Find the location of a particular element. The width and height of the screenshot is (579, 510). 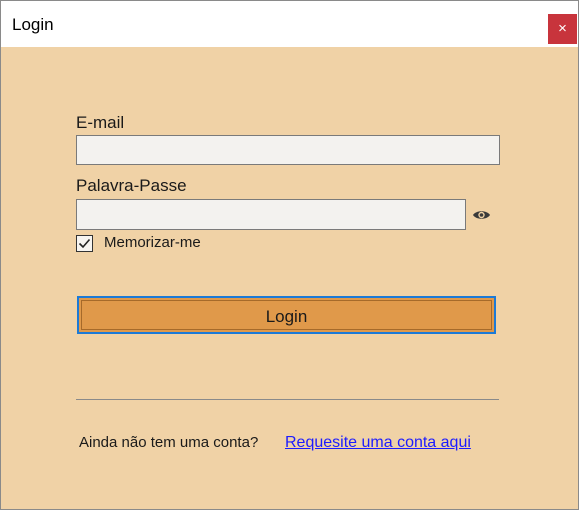

eye-icon is located at coordinates (481, 215).